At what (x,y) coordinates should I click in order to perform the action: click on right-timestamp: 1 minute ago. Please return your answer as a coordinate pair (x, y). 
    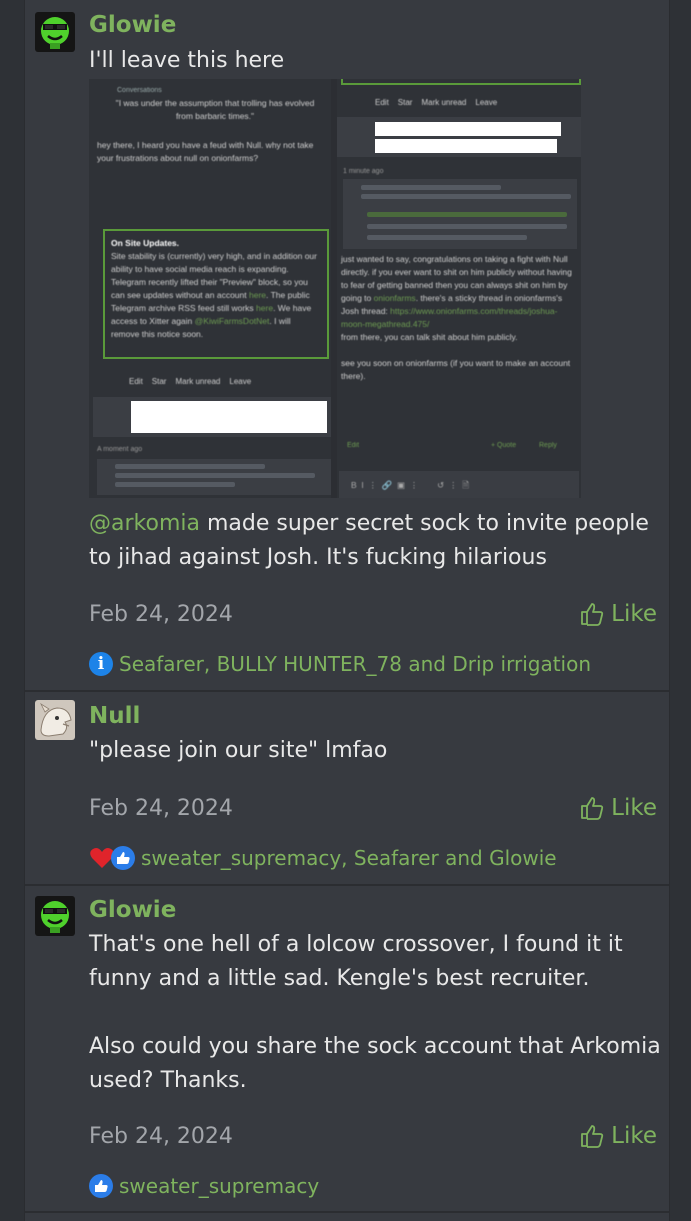
    Looking at the image, I should click on (363, 171).